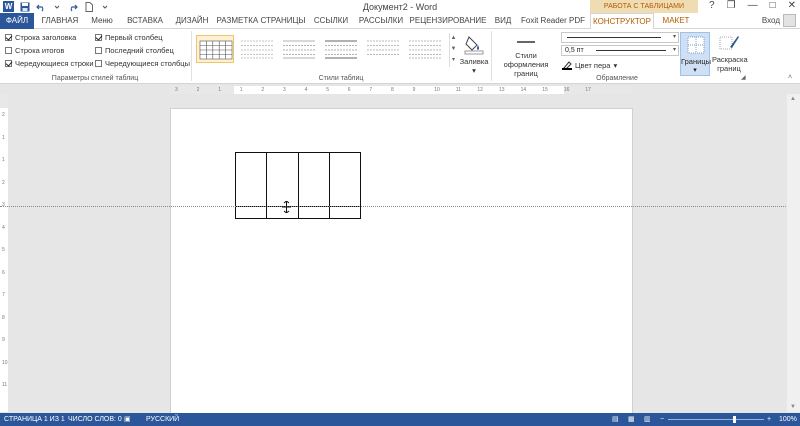 This screenshot has width=800, height=426. I want to click on ruler-tick-label: 2, so click(3, 182).